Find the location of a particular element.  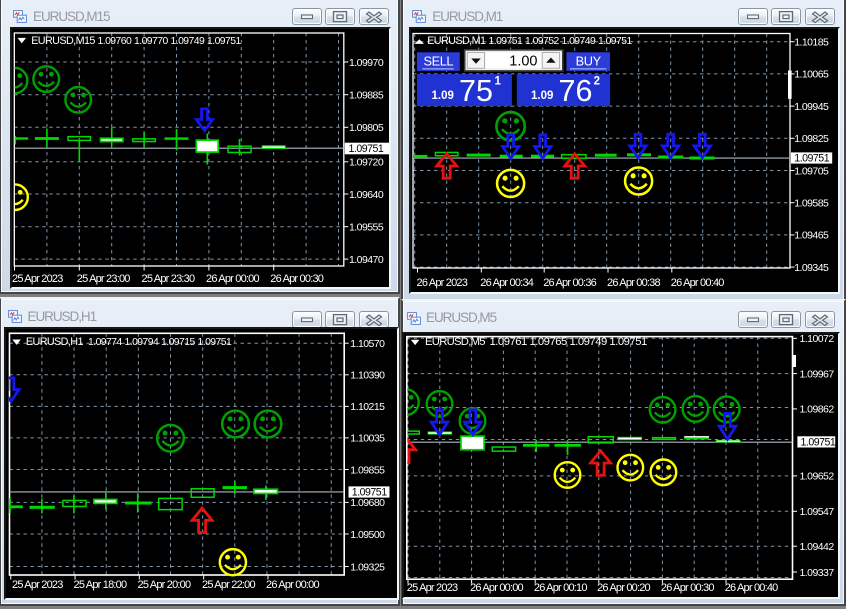

svg-text: 1.09862 is located at coordinates (816, 410).